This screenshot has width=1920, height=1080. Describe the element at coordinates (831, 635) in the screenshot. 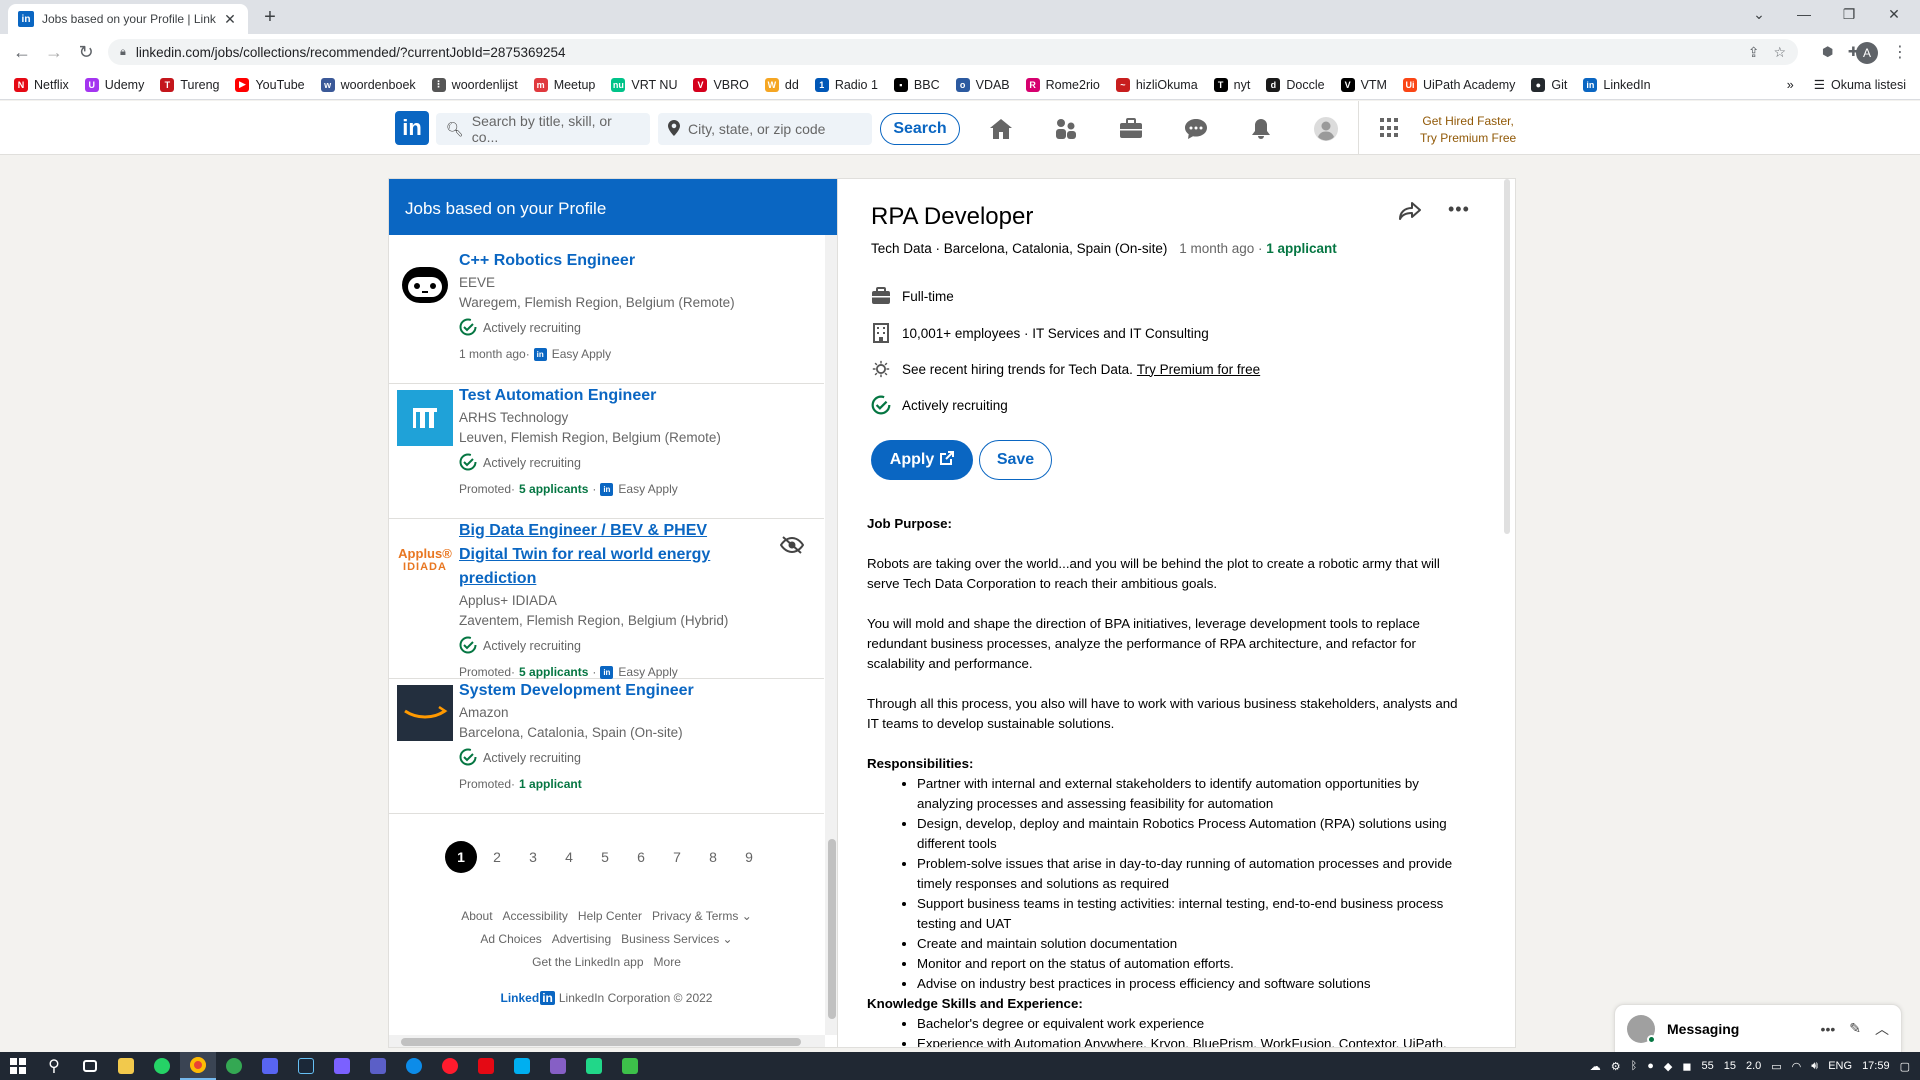

I see `job-list-scrollbar` at that location.